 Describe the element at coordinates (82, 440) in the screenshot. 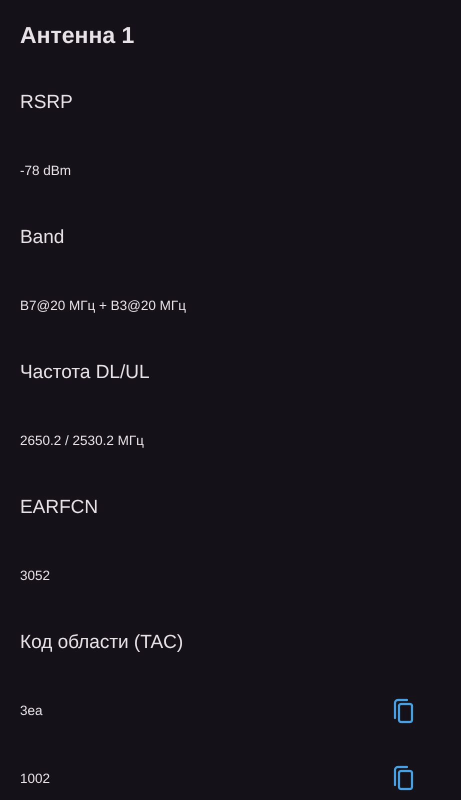

I see `field-value: 2650.2 / 2530.2 МГц` at that location.